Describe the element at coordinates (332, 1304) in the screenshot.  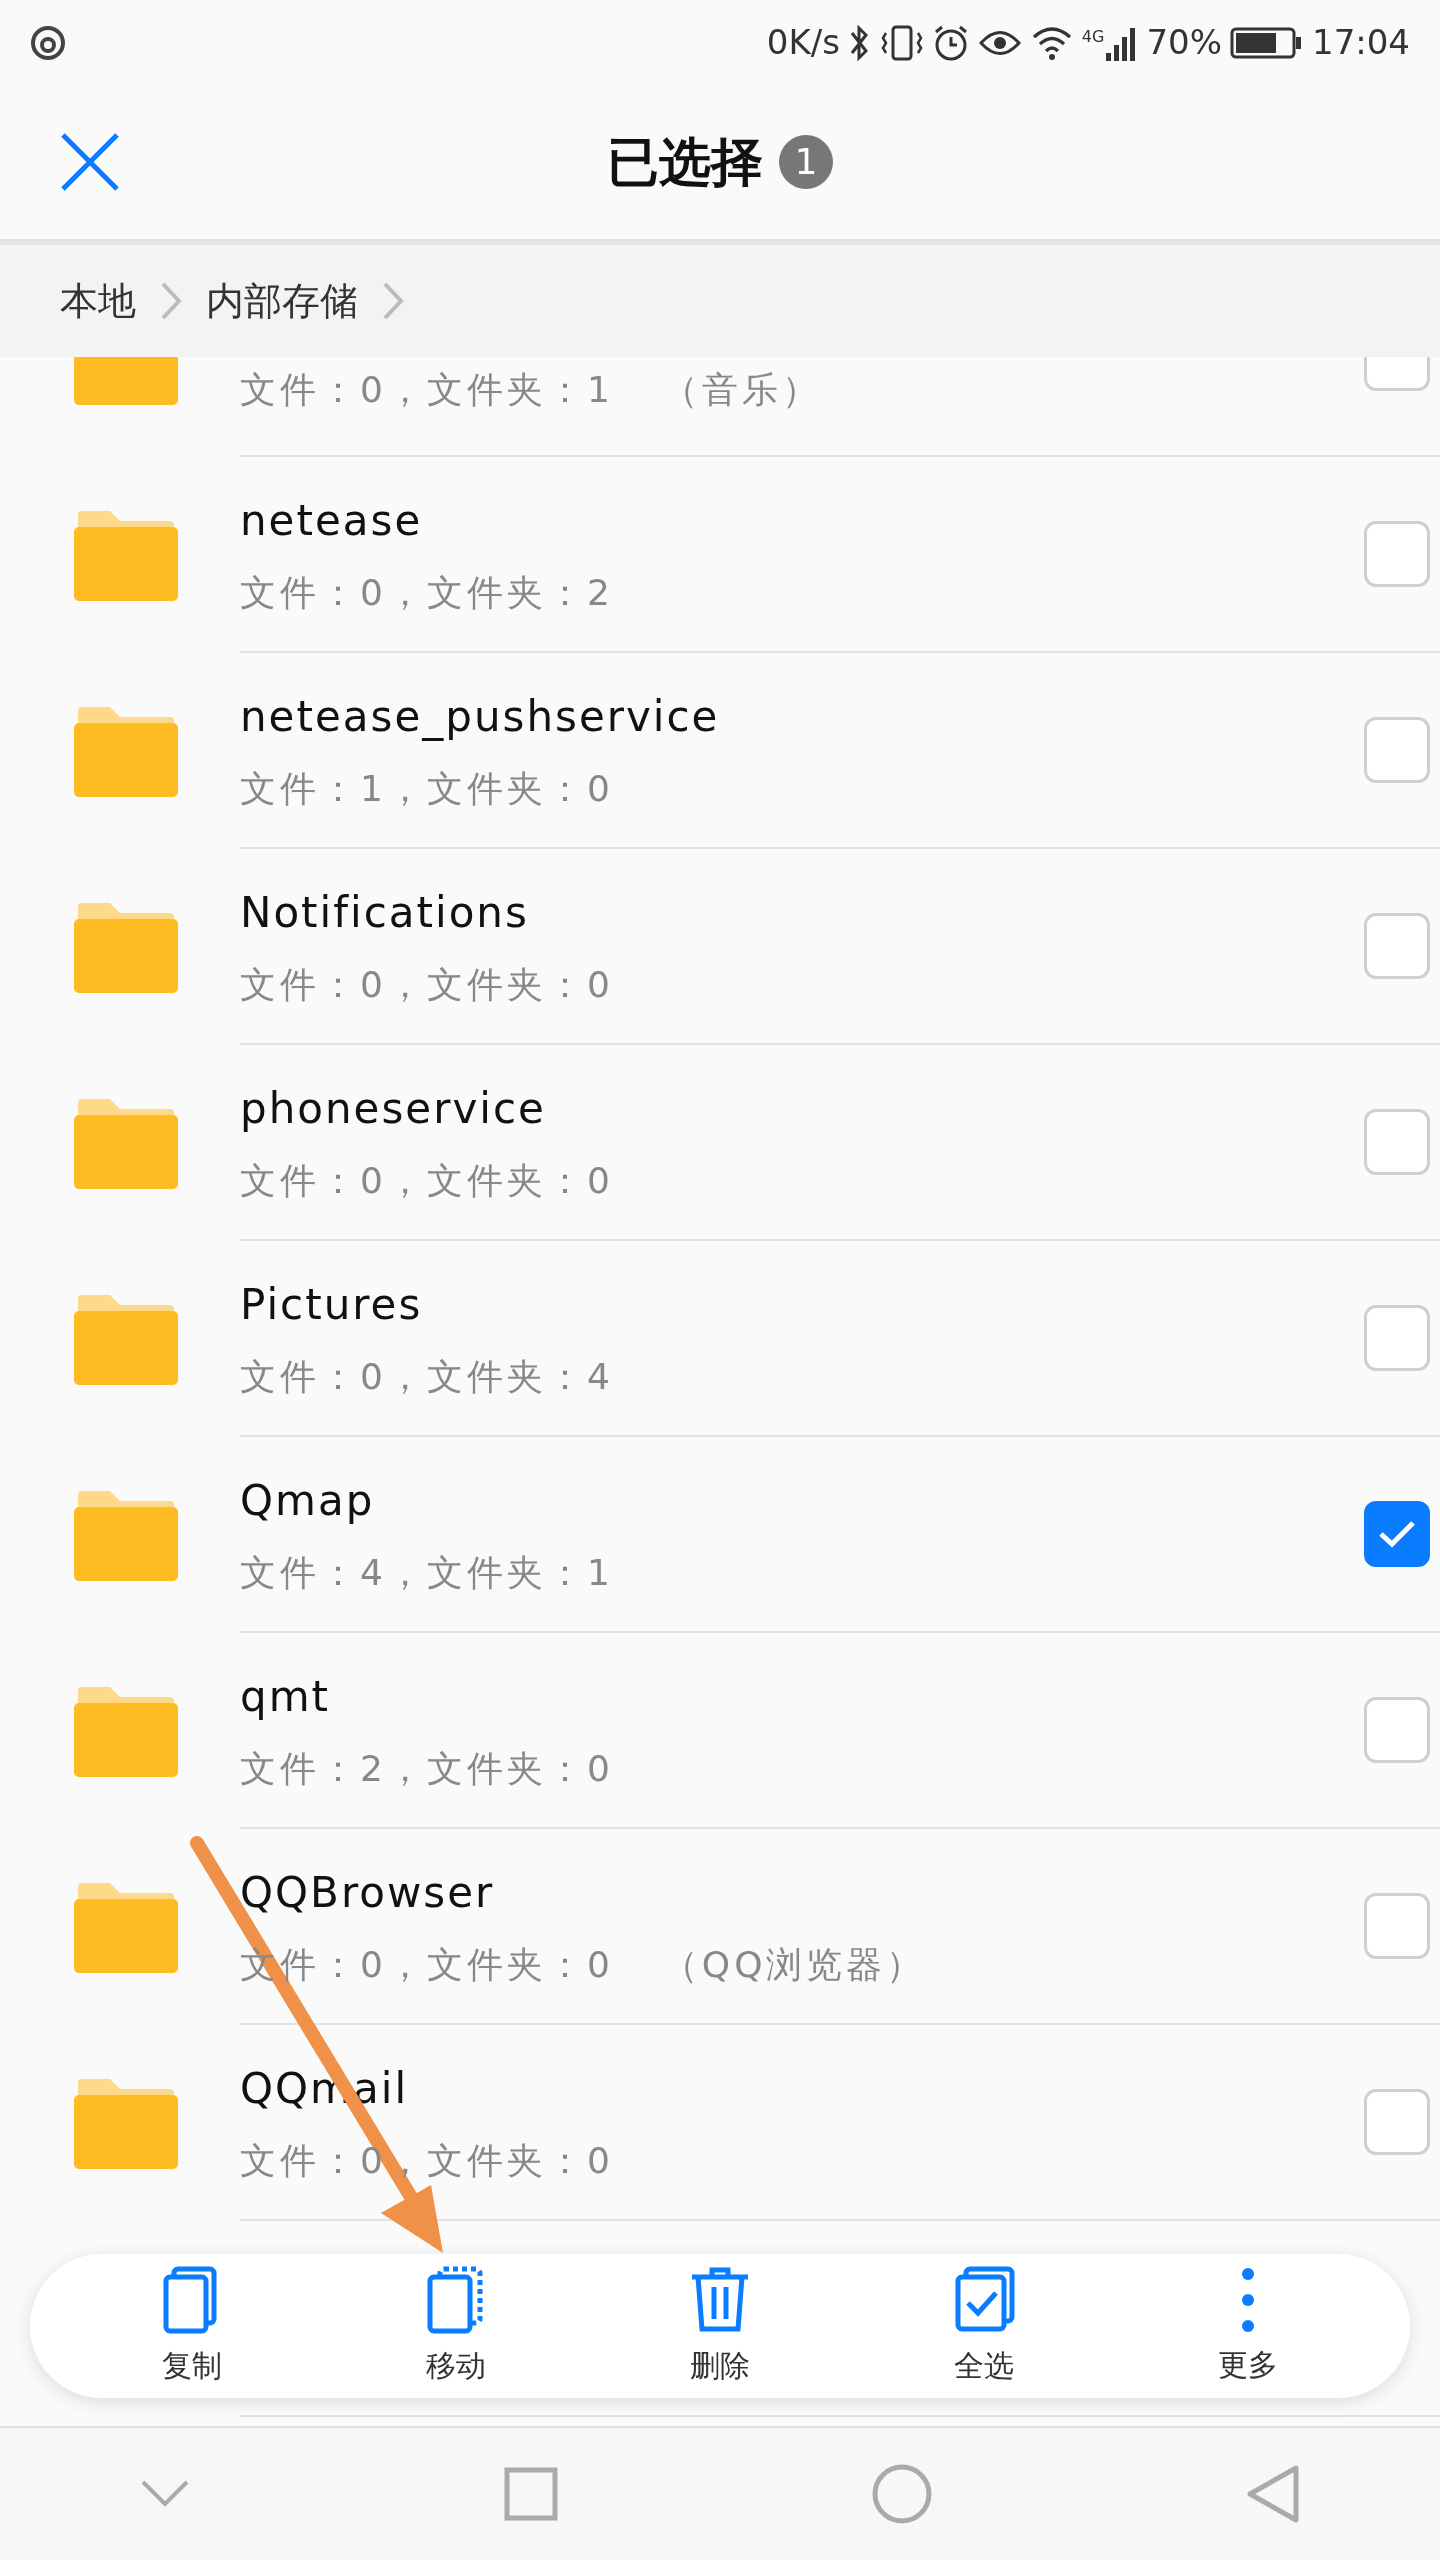
I see `folder-name: Pictures` at that location.